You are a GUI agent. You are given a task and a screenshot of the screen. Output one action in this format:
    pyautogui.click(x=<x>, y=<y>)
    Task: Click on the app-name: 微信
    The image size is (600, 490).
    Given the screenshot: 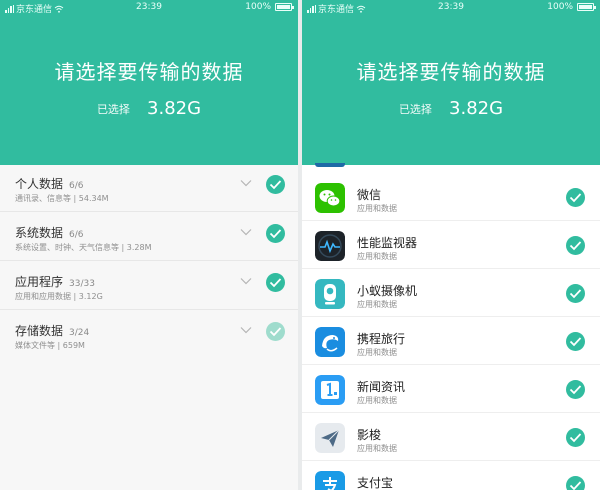 What is the action you would take?
    pyautogui.click(x=369, y=195)
    